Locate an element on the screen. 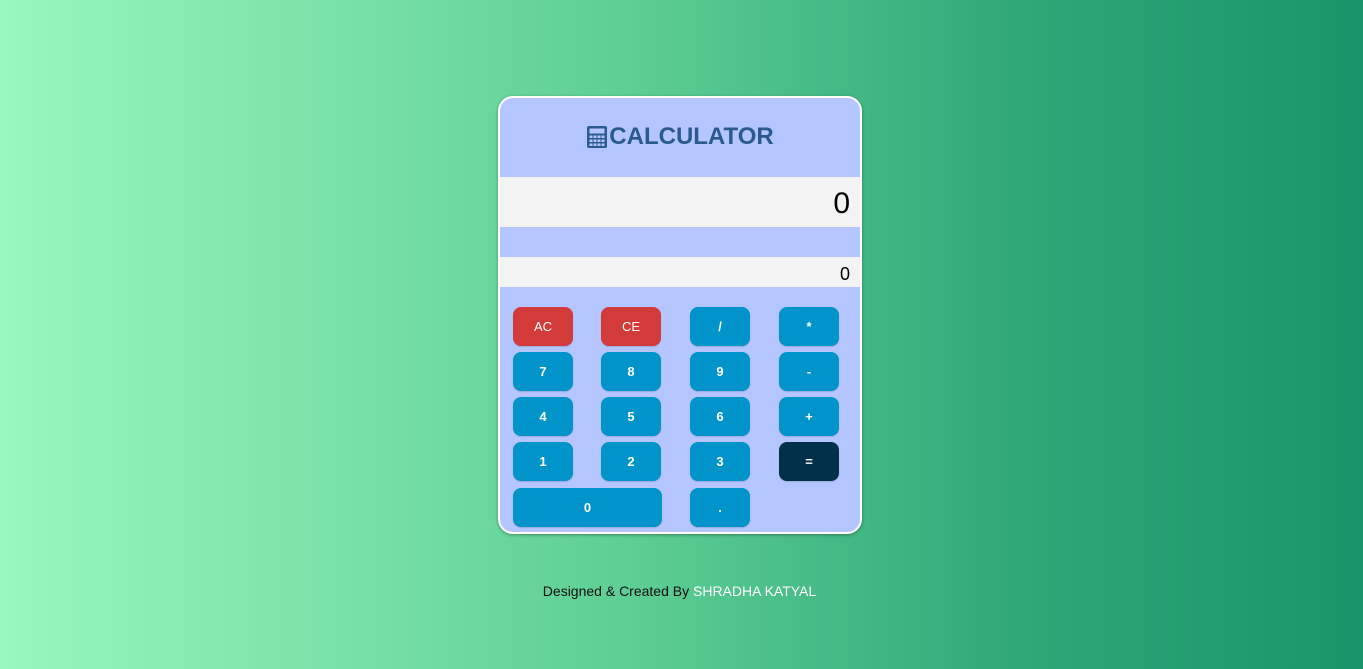 This screenshot has width=1363, height=669. plus-button: + is located at coordinates (809, 416).